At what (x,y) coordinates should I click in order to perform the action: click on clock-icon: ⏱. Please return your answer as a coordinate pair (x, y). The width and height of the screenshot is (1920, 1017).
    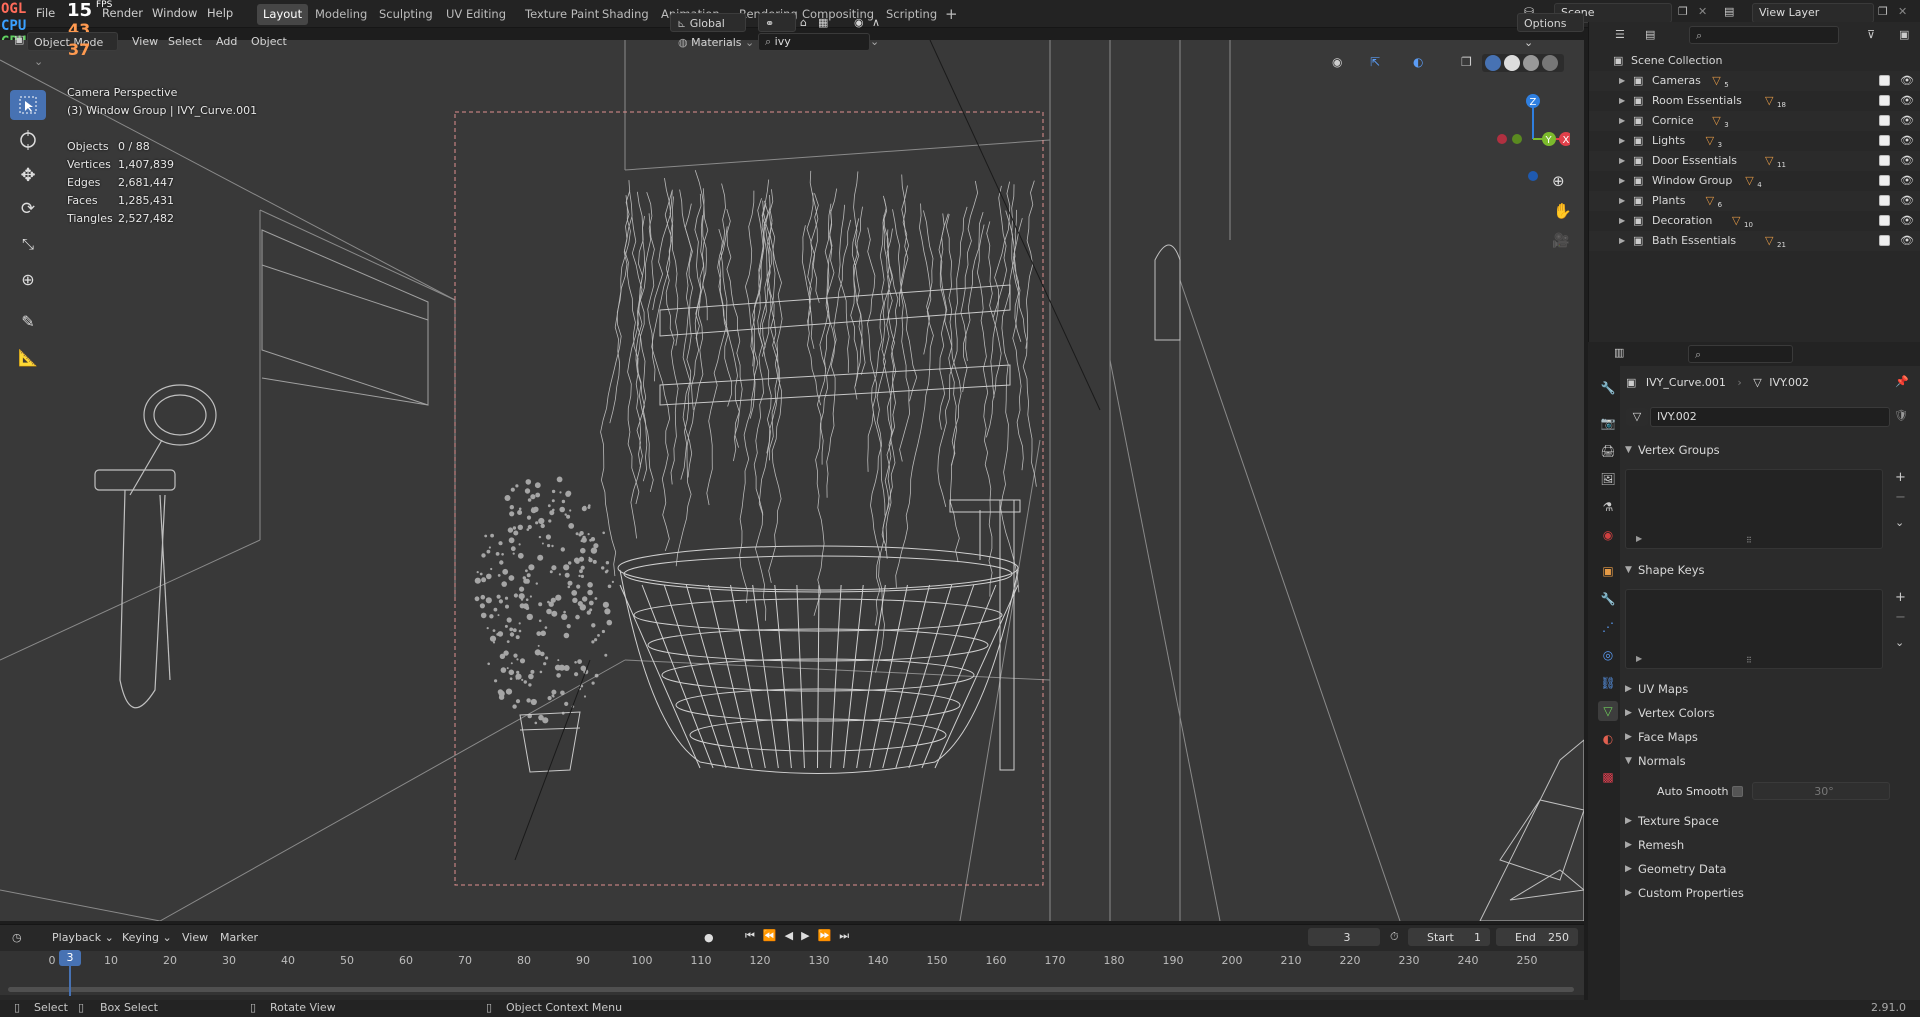
    Looking at the image, I should click on (1394, 937).